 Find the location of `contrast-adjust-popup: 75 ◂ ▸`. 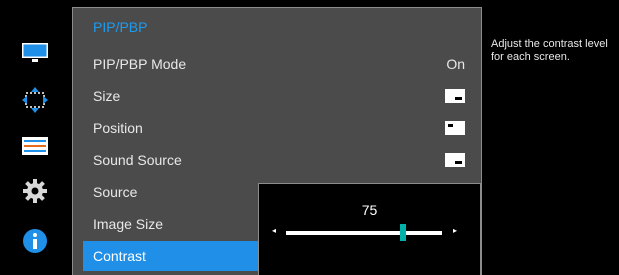

contrast-adjust-popup: 75 ◂ ▸ is located at coordinates (369, 229).